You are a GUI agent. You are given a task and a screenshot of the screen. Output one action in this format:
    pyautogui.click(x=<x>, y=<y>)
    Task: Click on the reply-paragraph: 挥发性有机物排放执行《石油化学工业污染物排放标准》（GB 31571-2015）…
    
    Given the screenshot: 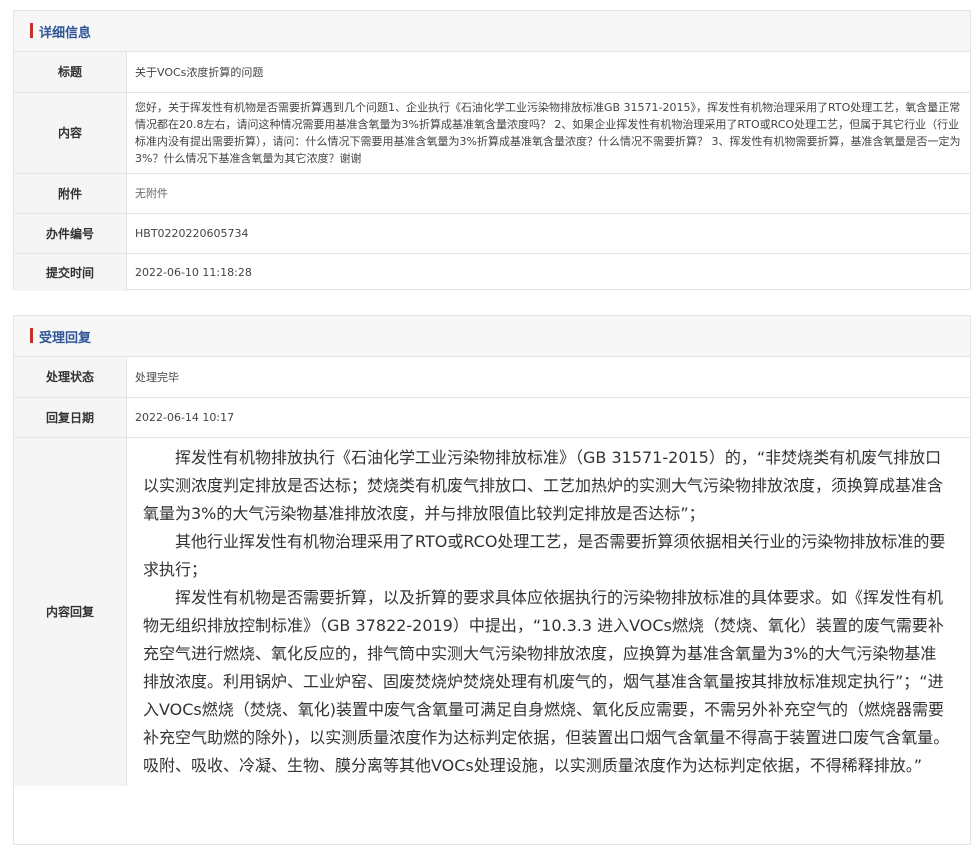 What is the action you would take?
    pyautogui.click(x=543, y=485)
    